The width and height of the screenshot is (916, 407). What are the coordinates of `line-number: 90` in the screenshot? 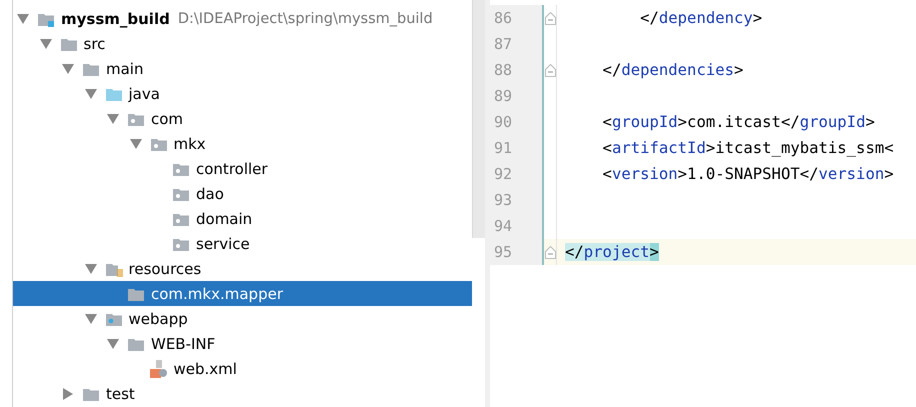 It's located at (517, 122).